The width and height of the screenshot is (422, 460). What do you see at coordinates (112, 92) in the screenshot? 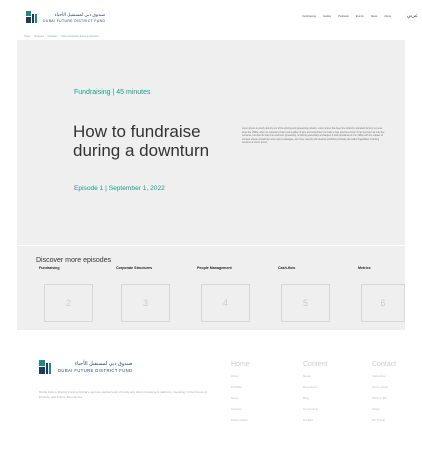
I see `episode-meta: Fundraising | 45 minutes` at bounding box center [112, 92].